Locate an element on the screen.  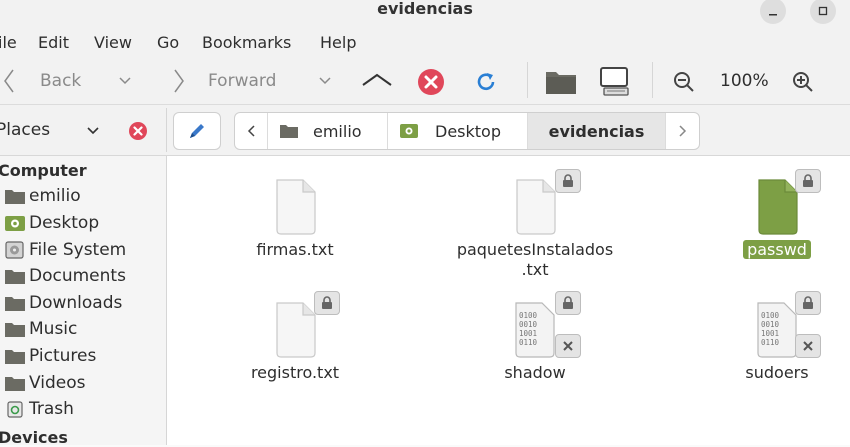
minimize-icon is located at coordinates (773, 15).